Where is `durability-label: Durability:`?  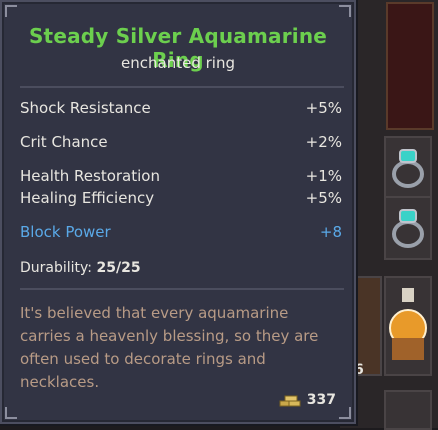
durability-label: Durability: is located at coordinates (56, 268).